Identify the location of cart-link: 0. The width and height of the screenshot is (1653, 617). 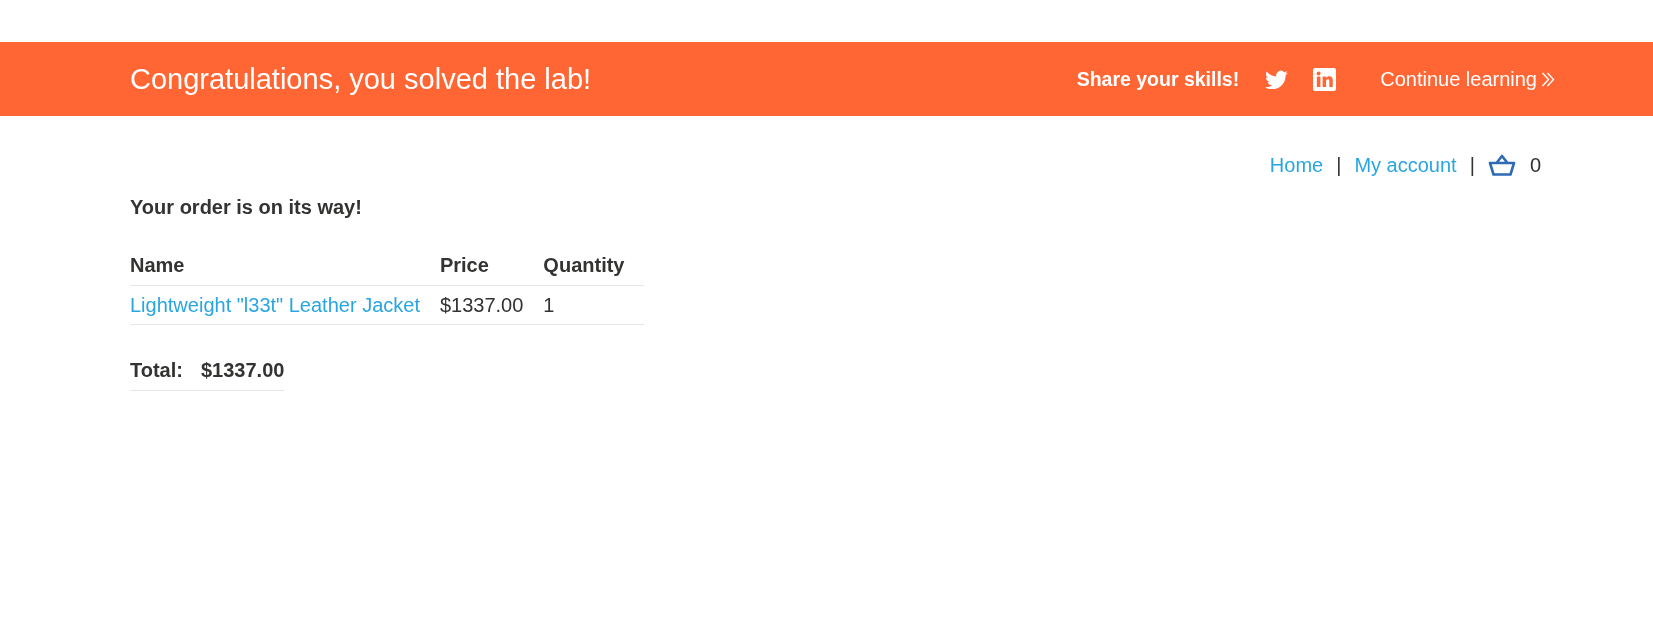
(1514, 165).